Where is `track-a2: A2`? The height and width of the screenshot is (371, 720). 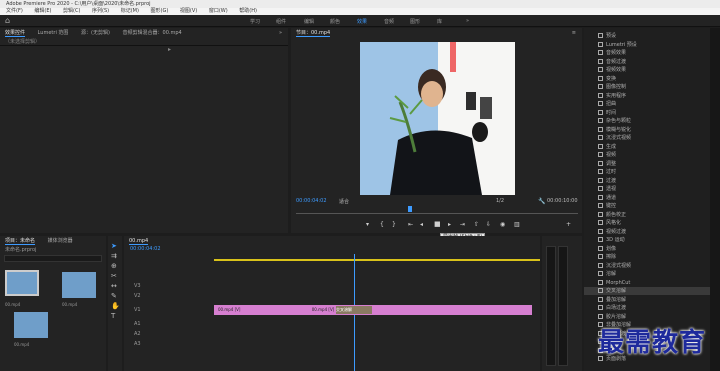
track-a2: A2 is located at coordinates (332, 334).